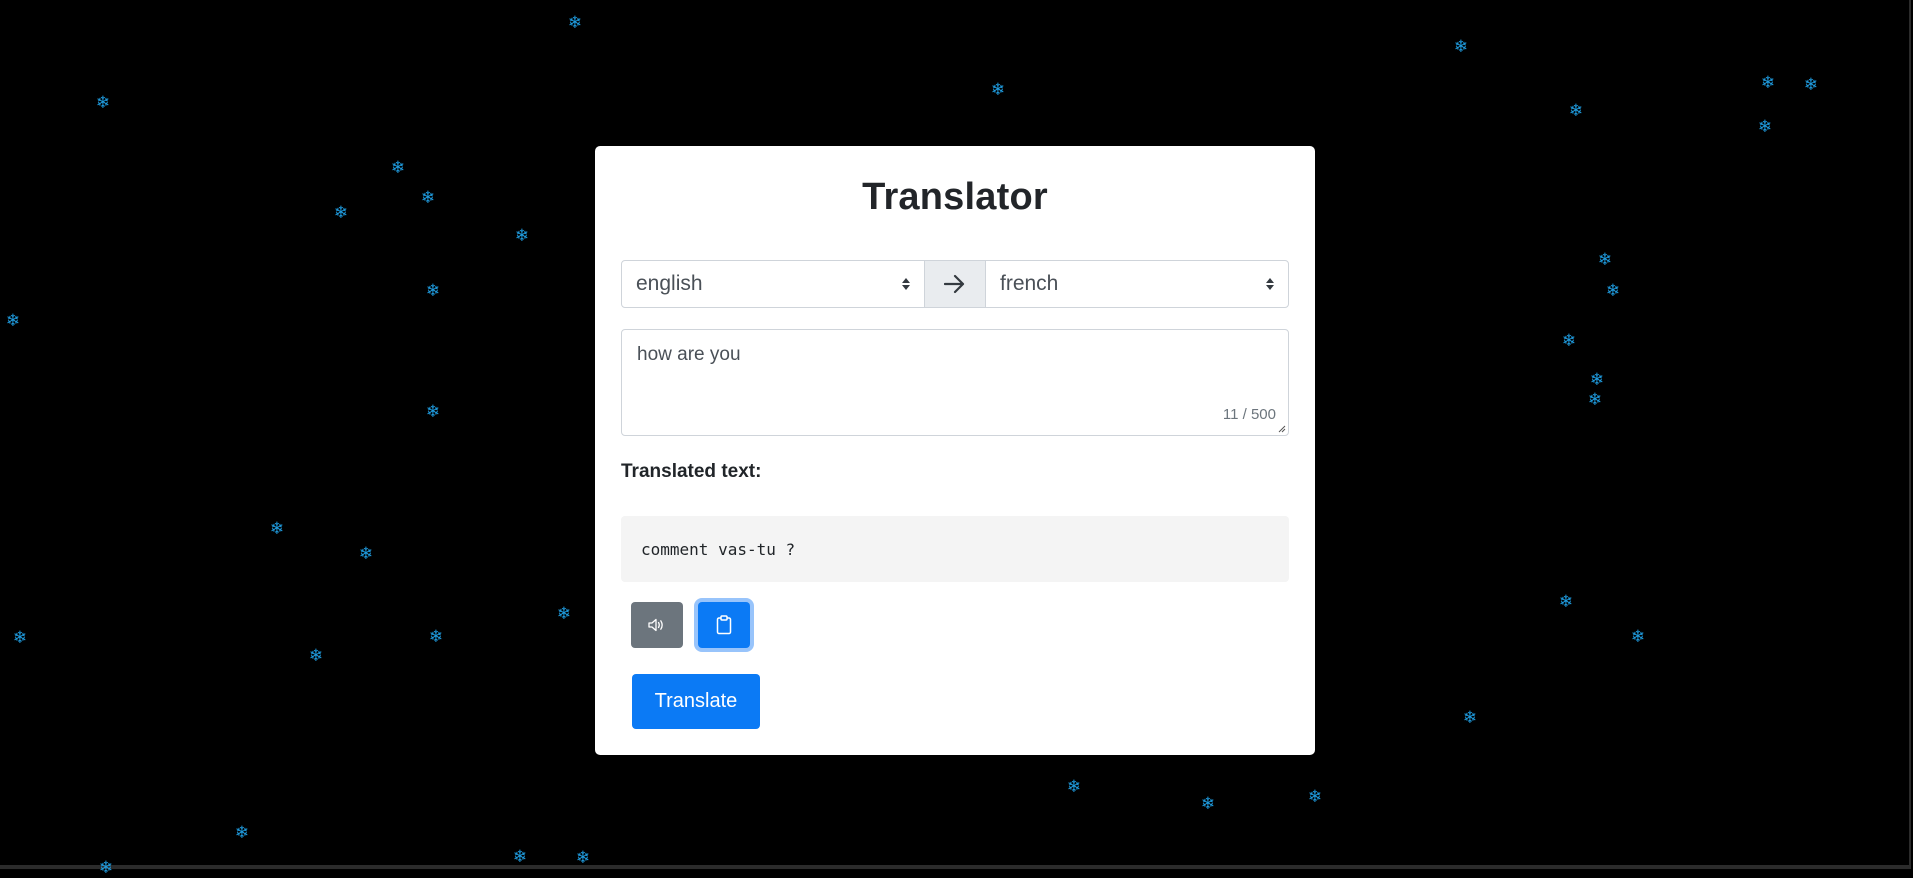 The height and width of the screenshot is (878, 1913). I want to click on clipboard-icon, so click(724, 625).